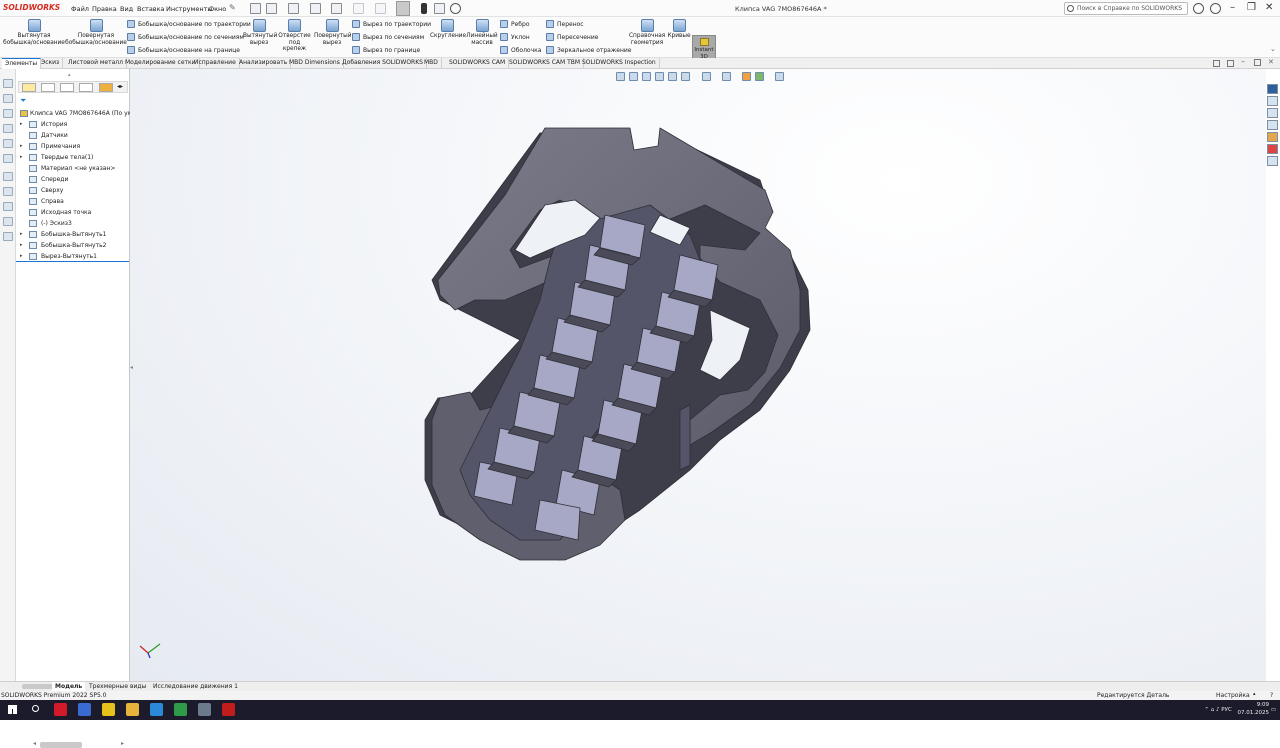  What do you see at coordinates (388, 37) in the screenshot?
I see `lofted-cut-button: Вырез по сечениям` at bounding box center [388, 37].